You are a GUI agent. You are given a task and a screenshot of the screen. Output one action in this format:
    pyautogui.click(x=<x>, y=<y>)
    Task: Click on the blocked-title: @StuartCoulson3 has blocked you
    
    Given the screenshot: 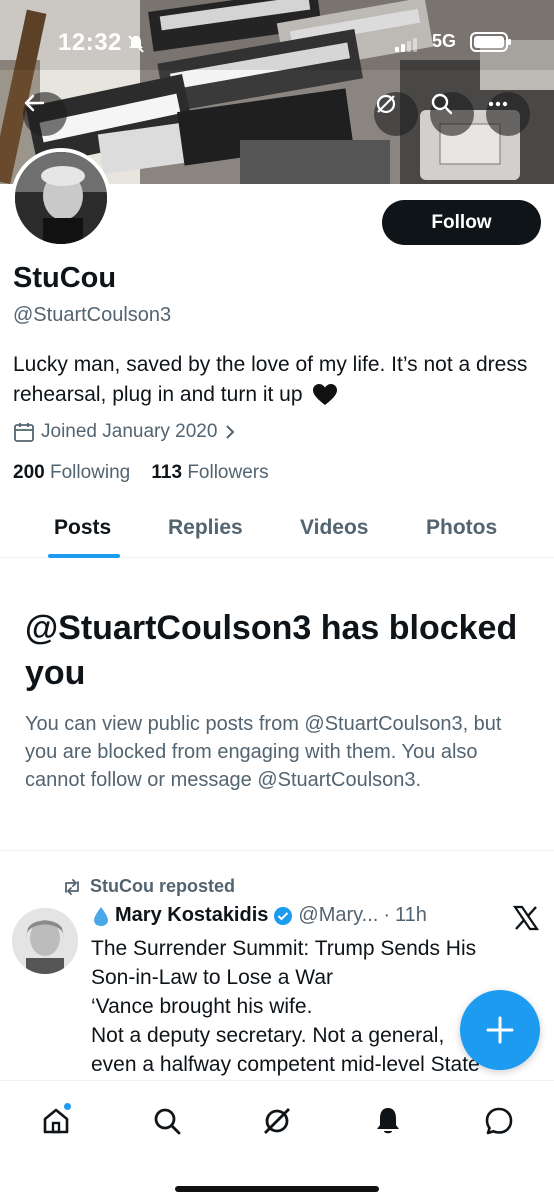 What is the action you would take?
    pyautogui.click(x=271, y=650)
    